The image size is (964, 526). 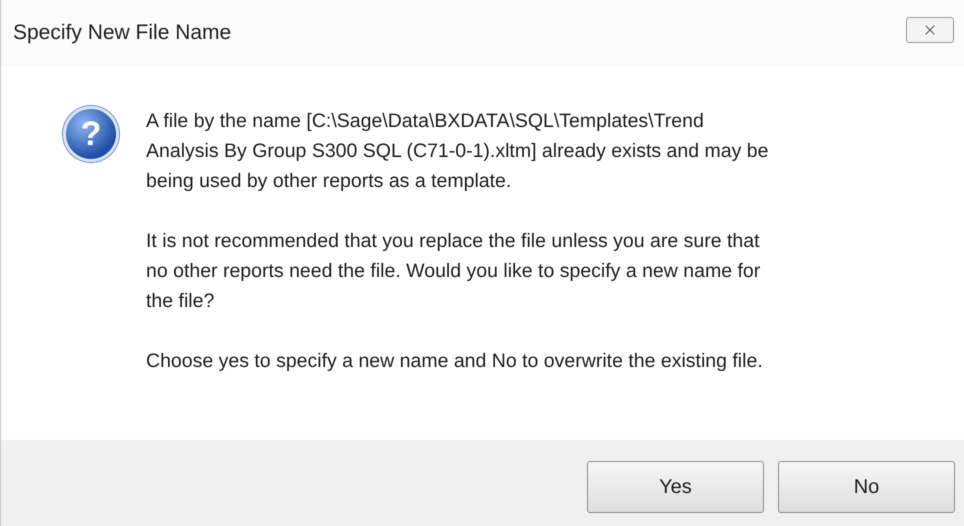 What do you see at coordinates (454, 271) in the screenshot?
I see `message-paragraph: It is not recommended that you replace the file unless you are sure that no other reports need the file. Would you like to specify a new name for the file?` at bounding box center [454, 271].